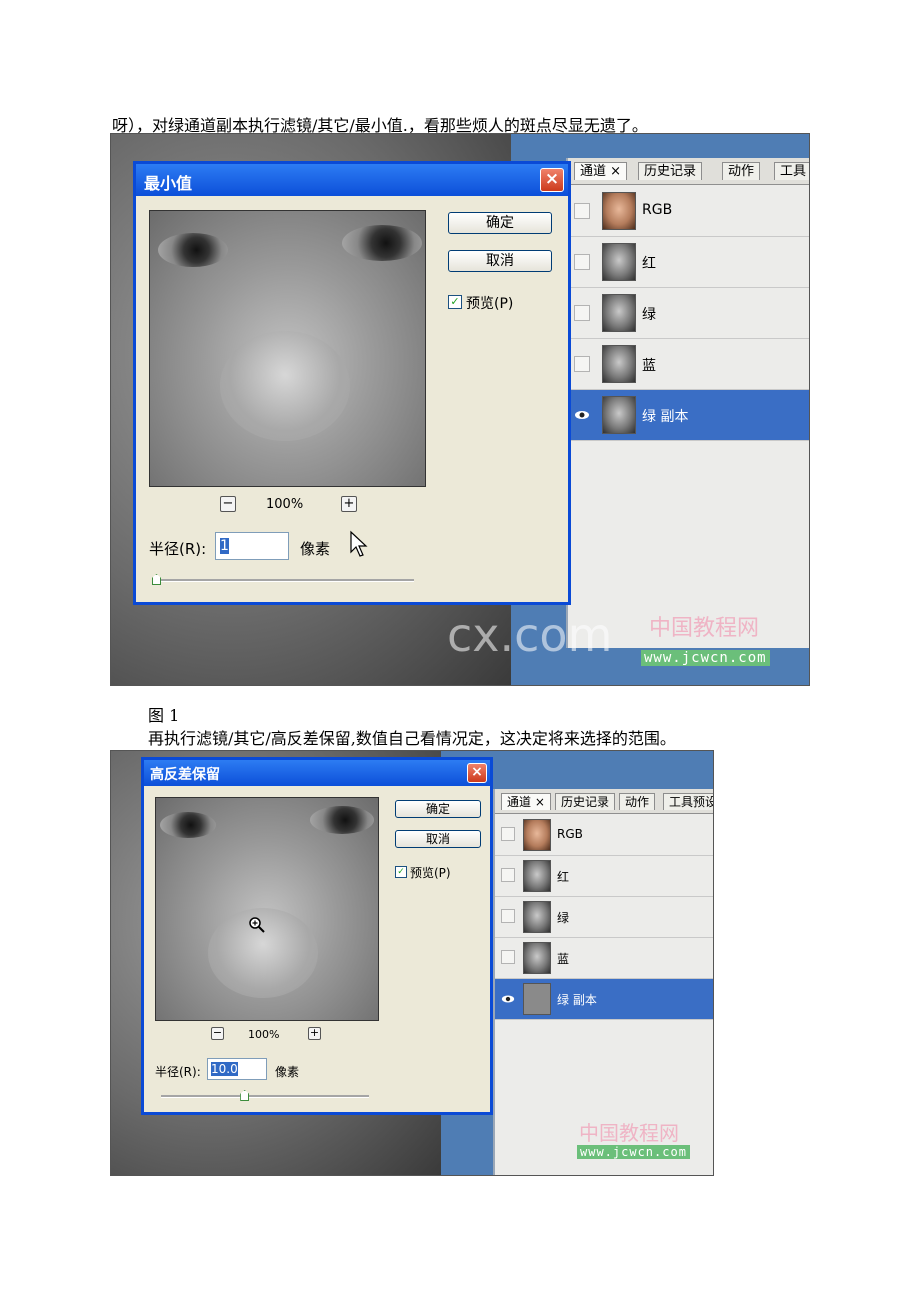 The width and height of the screenshot is (920, 1302). What do you see at coordinates (185, 775) in the screenshot?
I see `dialog-title: 高反差保留` at bounding box center [185, 775].